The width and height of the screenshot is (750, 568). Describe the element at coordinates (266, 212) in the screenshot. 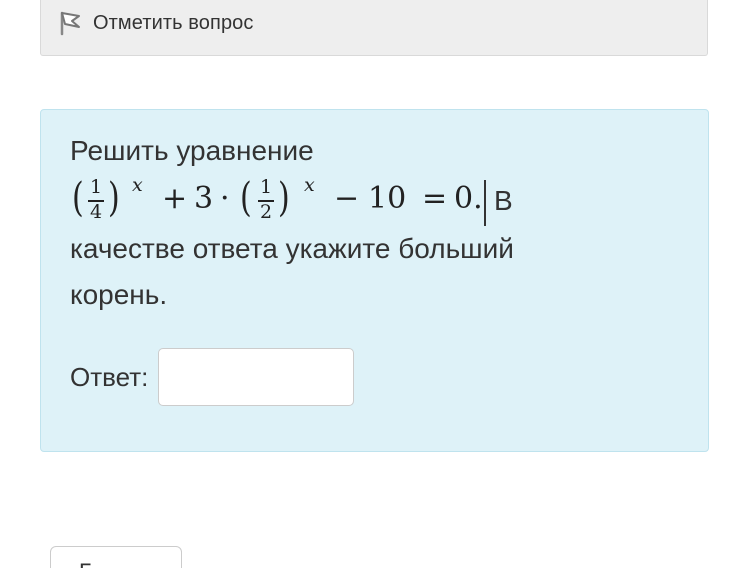

I see `frac2-denominator: 2` at that location.